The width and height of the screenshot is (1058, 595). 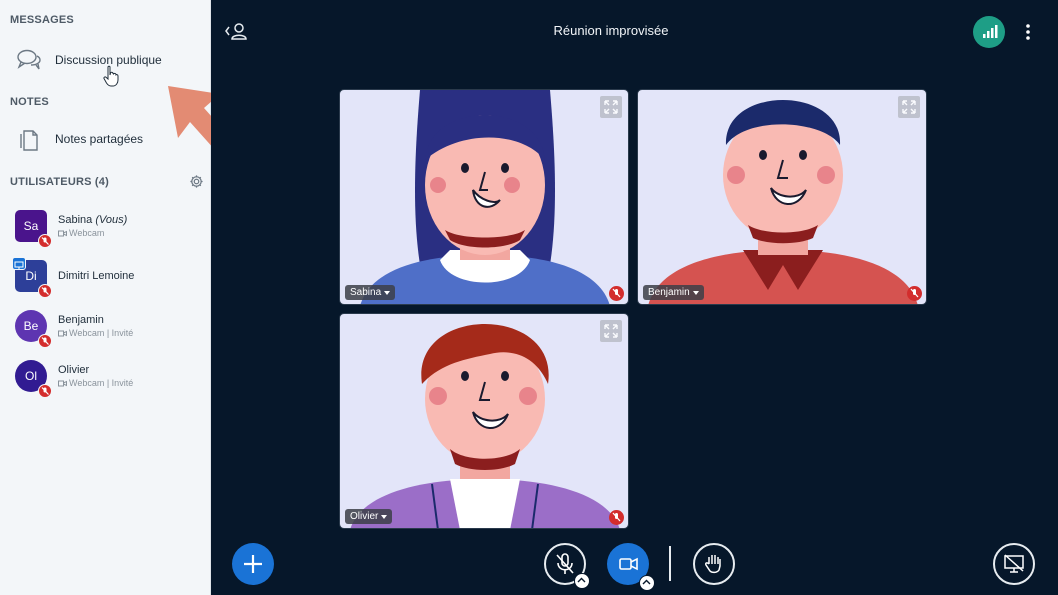 What do you see at coordinates (670, 563) in the screenshot?
I see `toolbar-divider` at bounding box center [670, 563].